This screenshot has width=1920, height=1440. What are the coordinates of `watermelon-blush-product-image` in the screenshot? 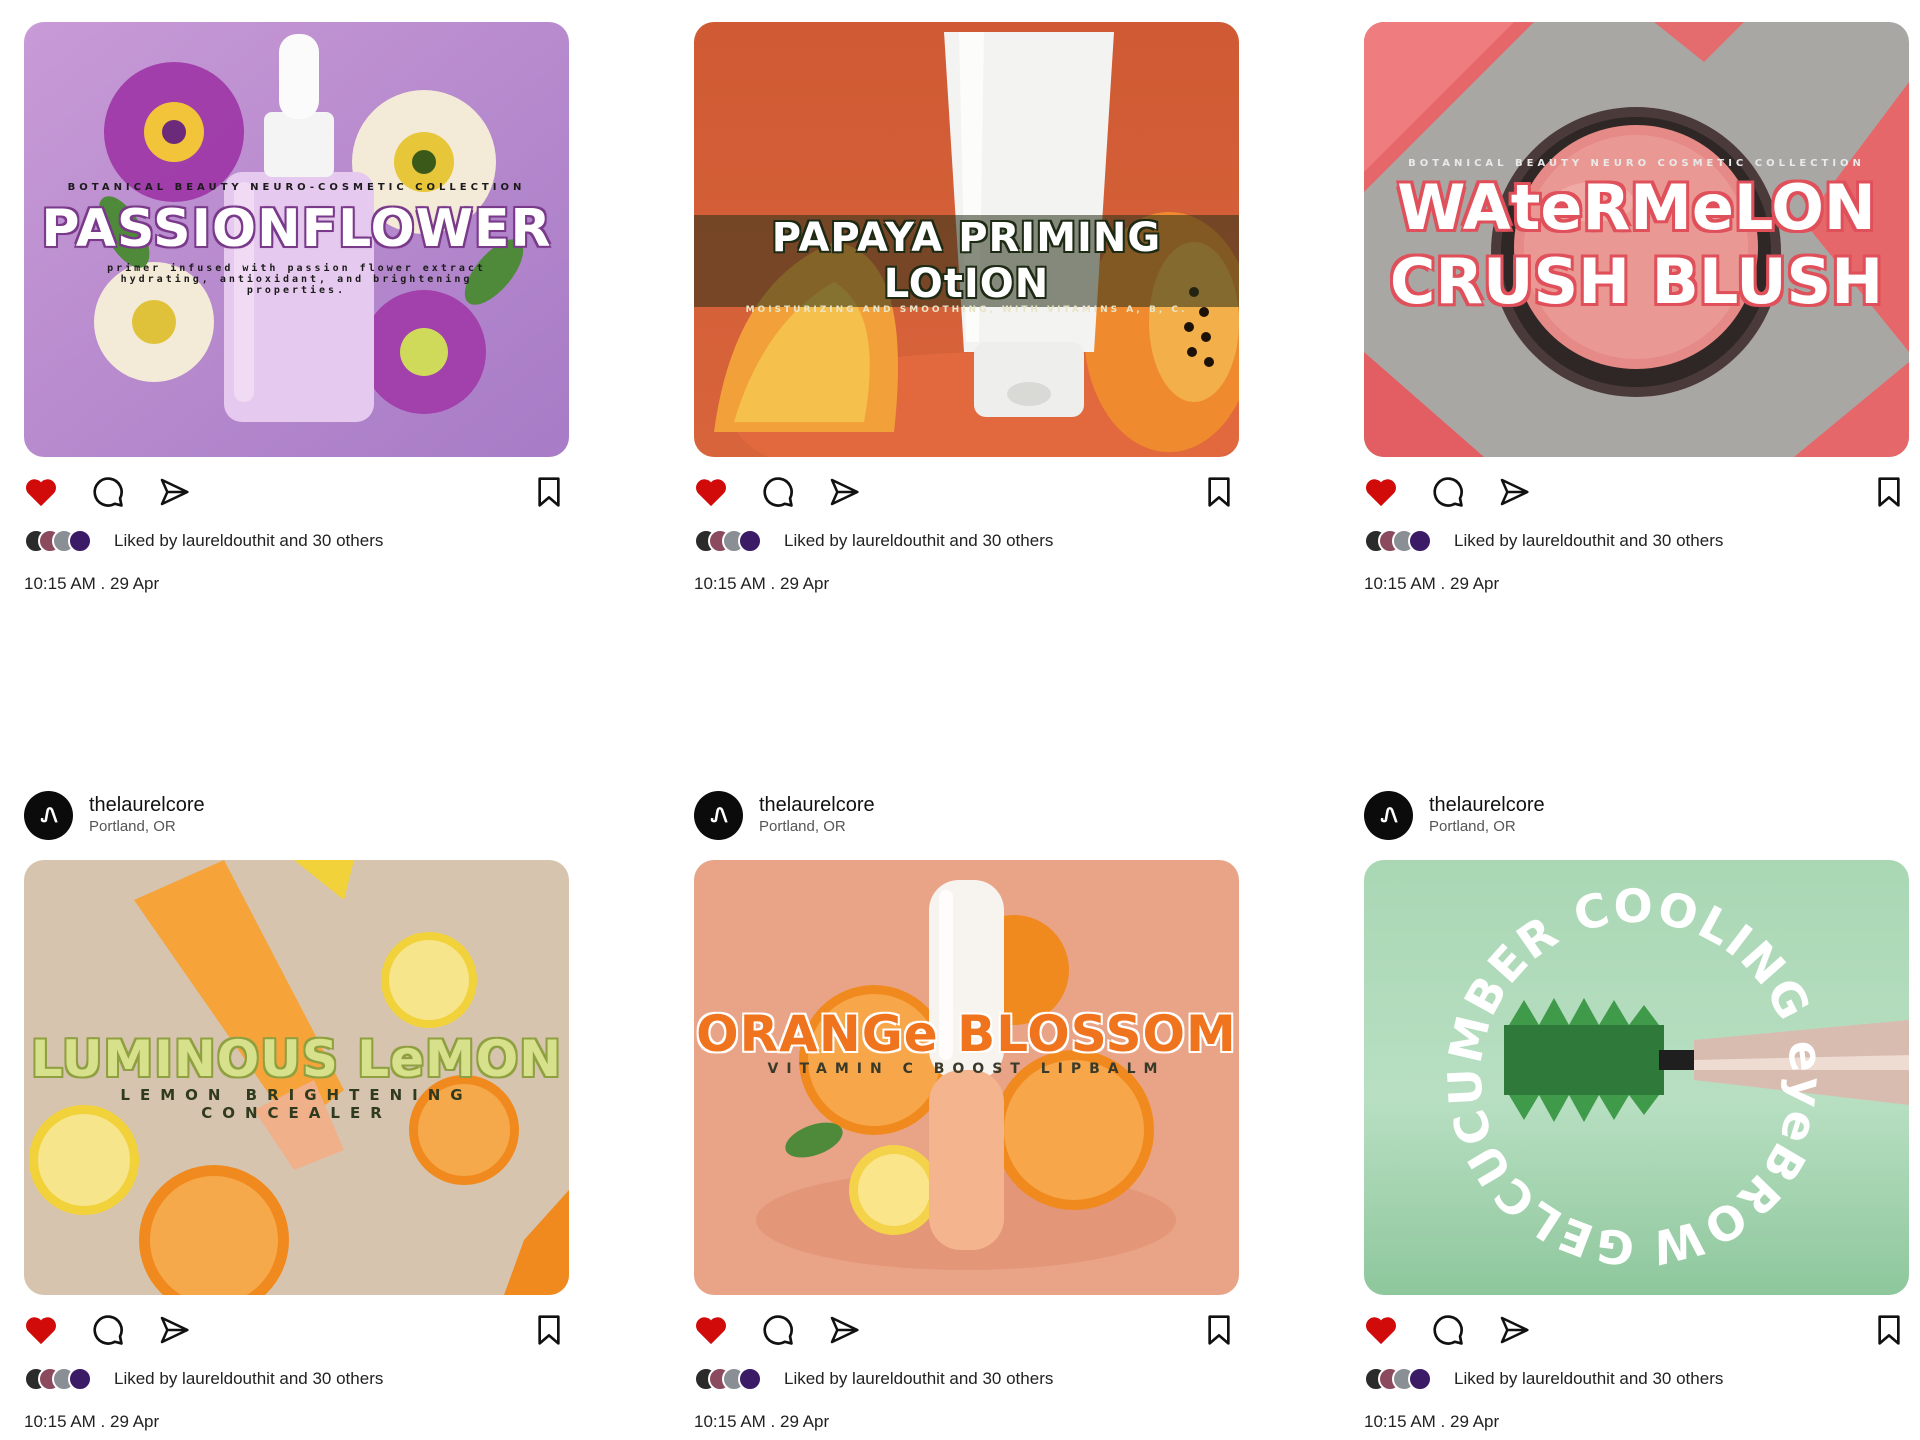 It's located at (1636, 239).